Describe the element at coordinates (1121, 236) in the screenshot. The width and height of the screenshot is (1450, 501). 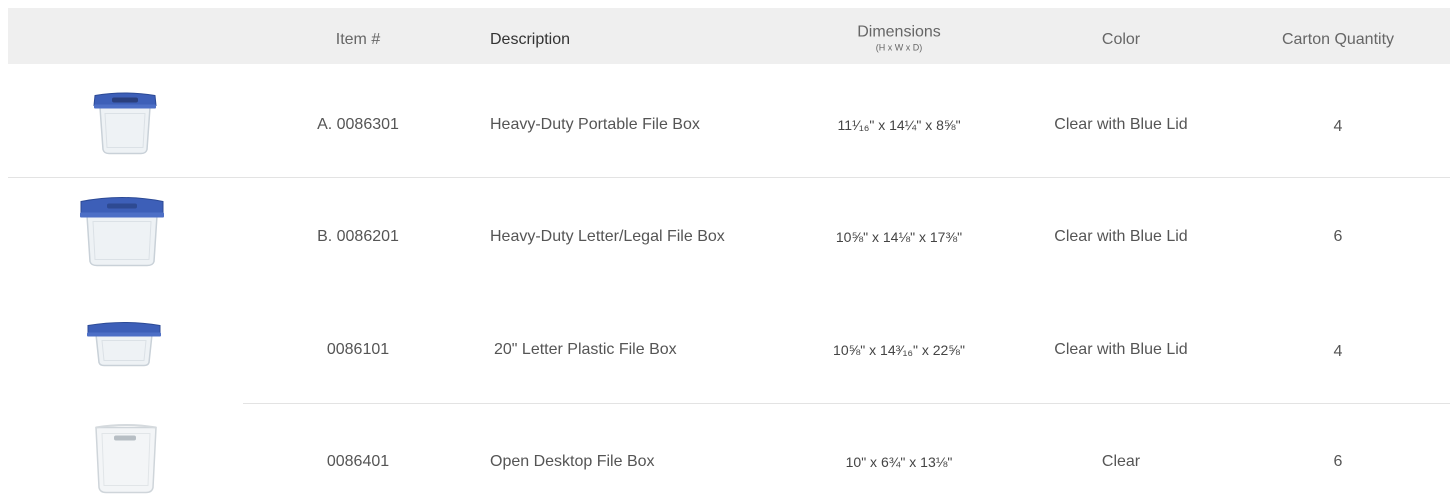
I see `table-row-2-color: Clear with Blue Lid` at that location.